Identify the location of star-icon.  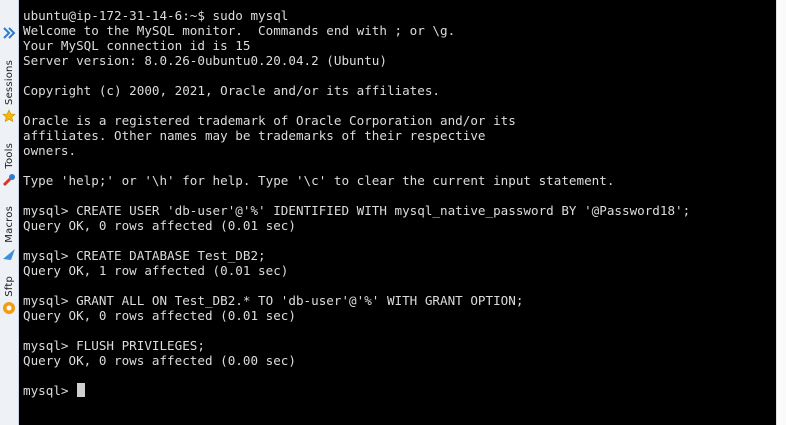
(9, 116).